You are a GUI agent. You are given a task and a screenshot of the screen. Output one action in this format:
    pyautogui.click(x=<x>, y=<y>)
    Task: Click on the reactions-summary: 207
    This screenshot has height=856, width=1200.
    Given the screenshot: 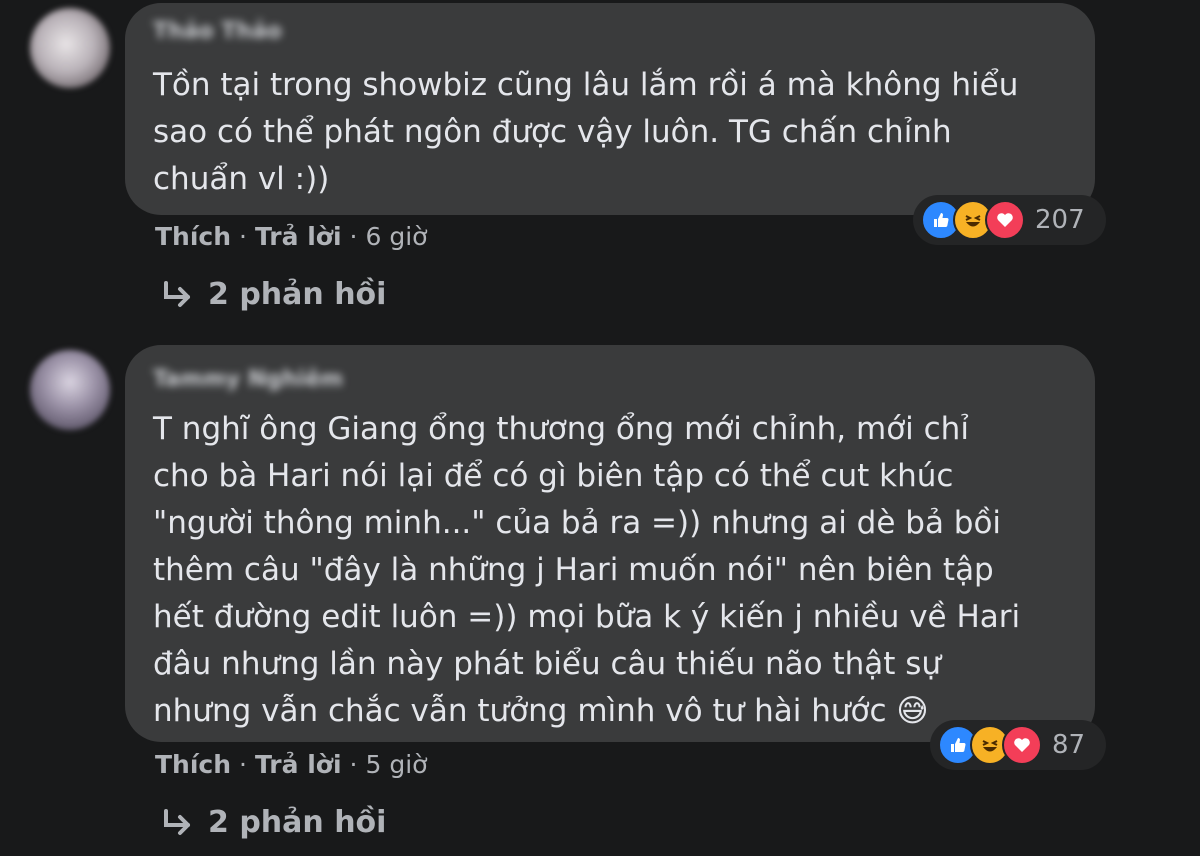 What is the action you would take?
    pyautogui.click(x=1009, y=220)
    